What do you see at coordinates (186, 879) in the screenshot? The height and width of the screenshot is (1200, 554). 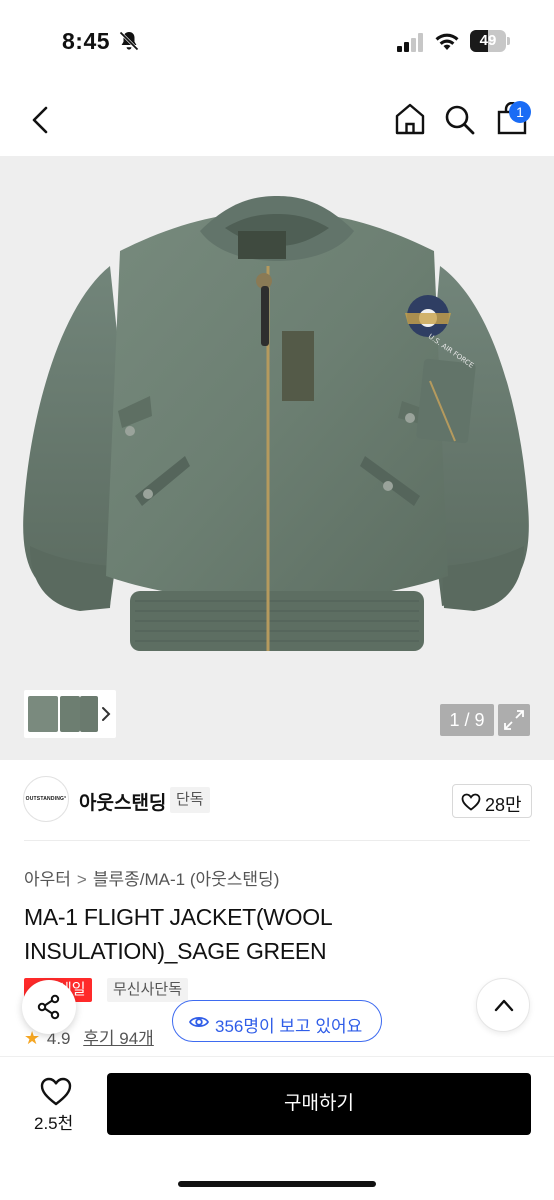 I see `breadcrumb-subcategory: 블루종/MA-1 (아웃스탠딩)` at bounding box center [186, 879].